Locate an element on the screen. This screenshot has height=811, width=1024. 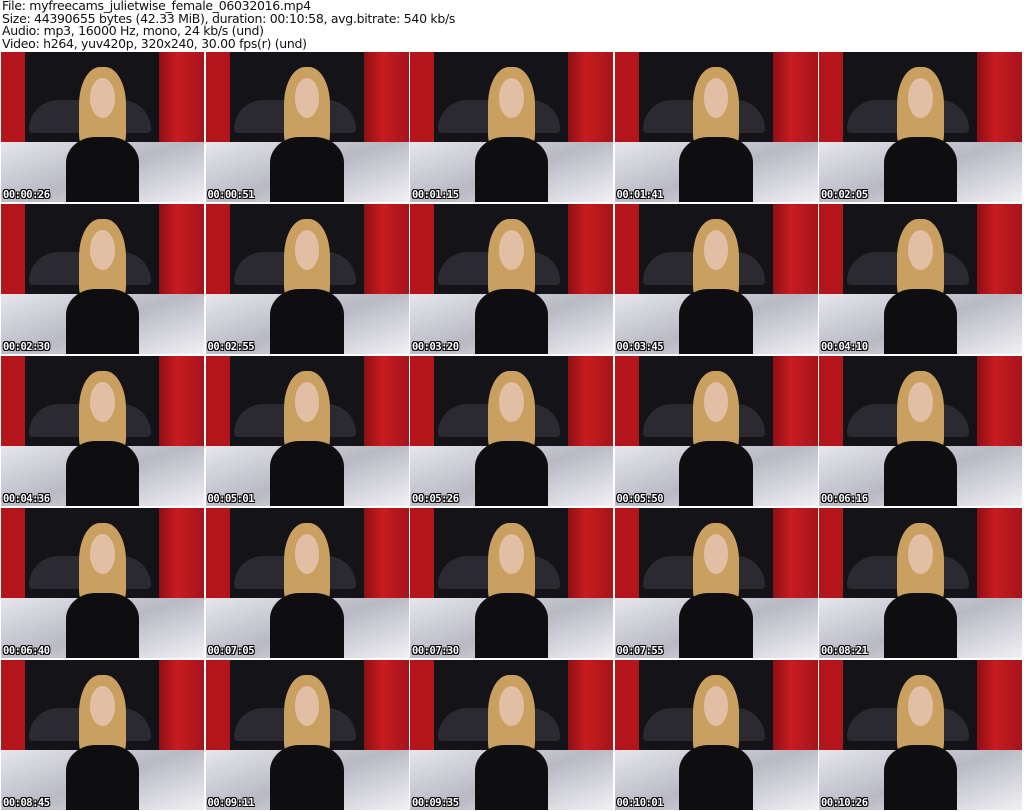
timestamp: 00:00:26 is located at coordinates (26, 195).